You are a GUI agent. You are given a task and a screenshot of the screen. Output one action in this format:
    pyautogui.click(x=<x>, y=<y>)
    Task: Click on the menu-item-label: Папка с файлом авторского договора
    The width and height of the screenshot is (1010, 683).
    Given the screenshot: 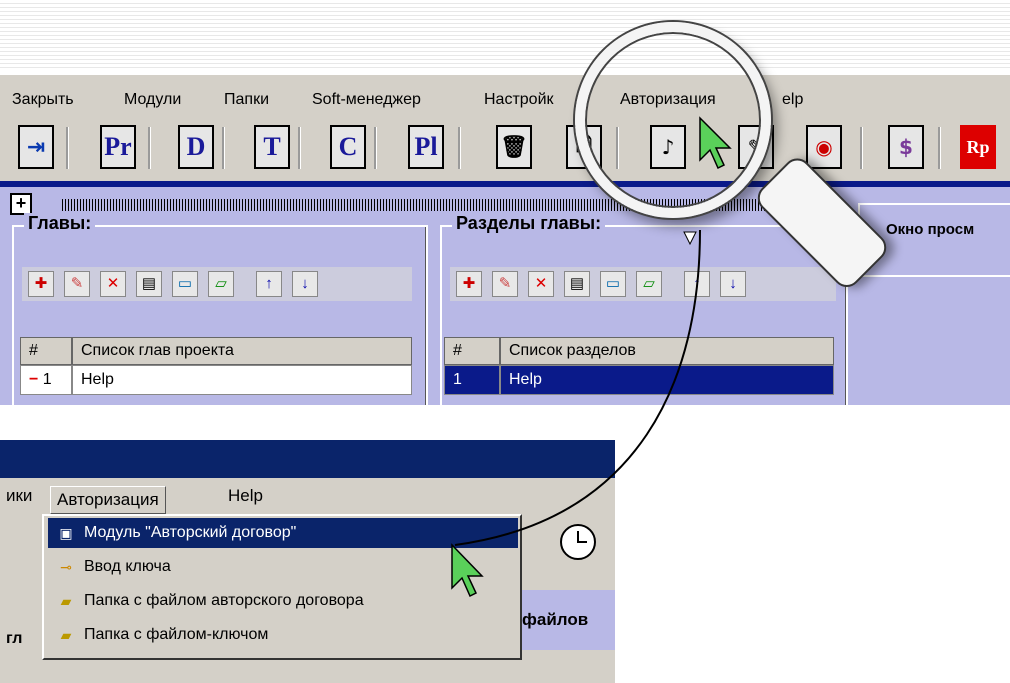 What is the action you would take?
    pyautogui.click(x=224, y=600)
    